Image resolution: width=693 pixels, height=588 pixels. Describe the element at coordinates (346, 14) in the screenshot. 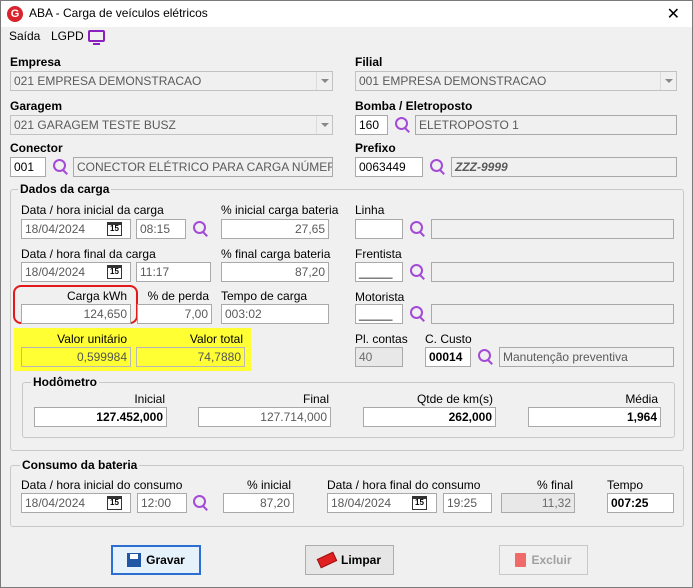

I see `title-bar: G ABA - Carga de veículos elétricos ✕` at that location.